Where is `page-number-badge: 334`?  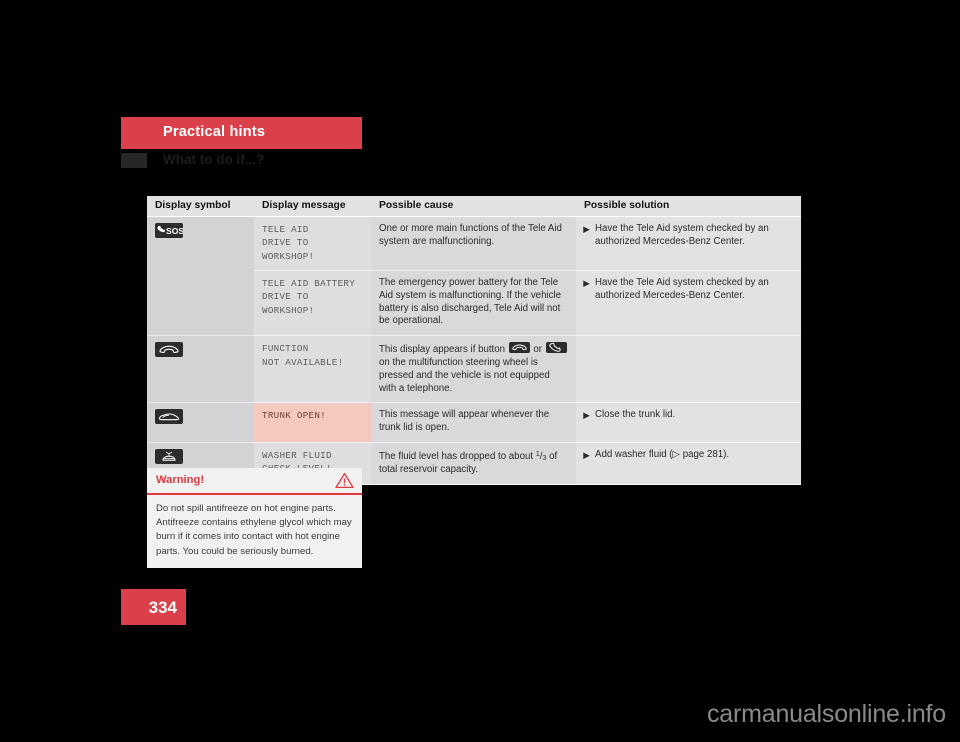 page-number-badge: 334 is located at coordinates (153, 607).